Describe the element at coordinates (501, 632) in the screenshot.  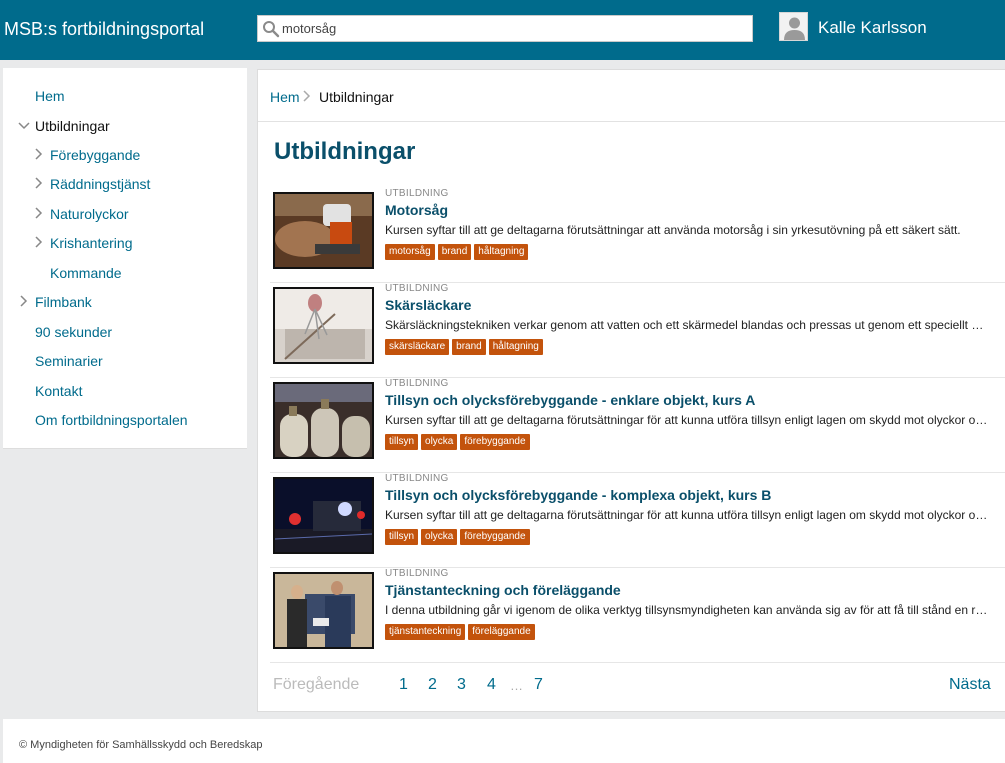
I see `tag: föreläggande` at that location.